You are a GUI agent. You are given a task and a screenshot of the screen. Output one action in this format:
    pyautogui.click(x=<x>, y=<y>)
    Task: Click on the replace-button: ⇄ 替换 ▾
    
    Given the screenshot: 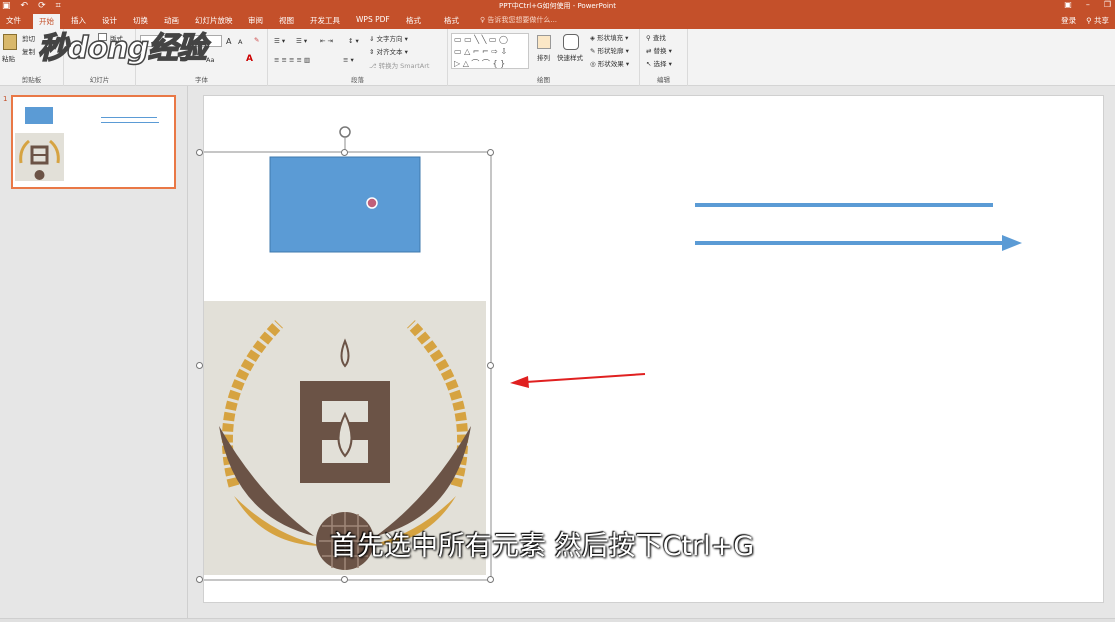 What is the action you would take?
    pyautogui.click(x=659, y=50)
    